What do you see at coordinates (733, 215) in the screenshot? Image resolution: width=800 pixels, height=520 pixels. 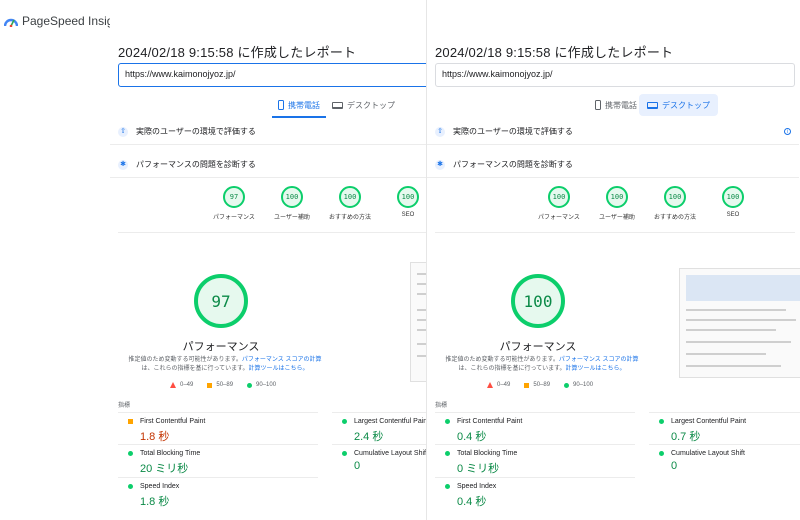 I see `score-label: SEO` at bounding box center [733, 215].